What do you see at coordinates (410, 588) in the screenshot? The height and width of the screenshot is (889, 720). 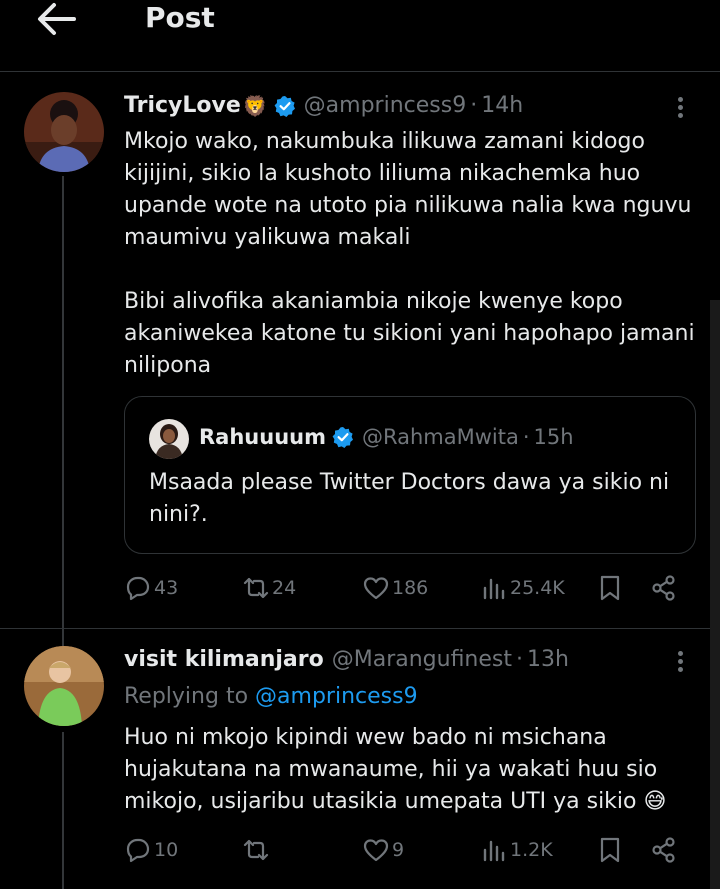 I see `like-count: 186` at bounding box center [410, 588].